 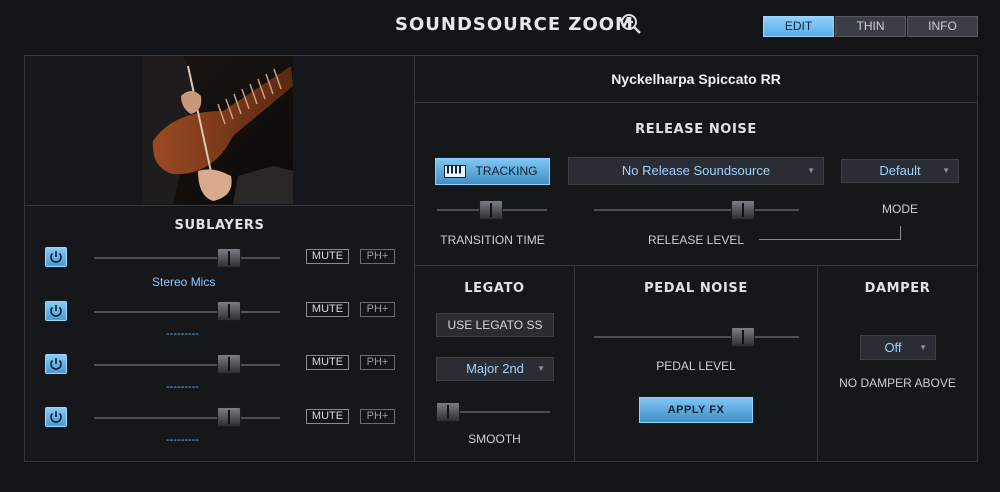 I want to click on release-level-slider-track, so click(x=696, y=210).